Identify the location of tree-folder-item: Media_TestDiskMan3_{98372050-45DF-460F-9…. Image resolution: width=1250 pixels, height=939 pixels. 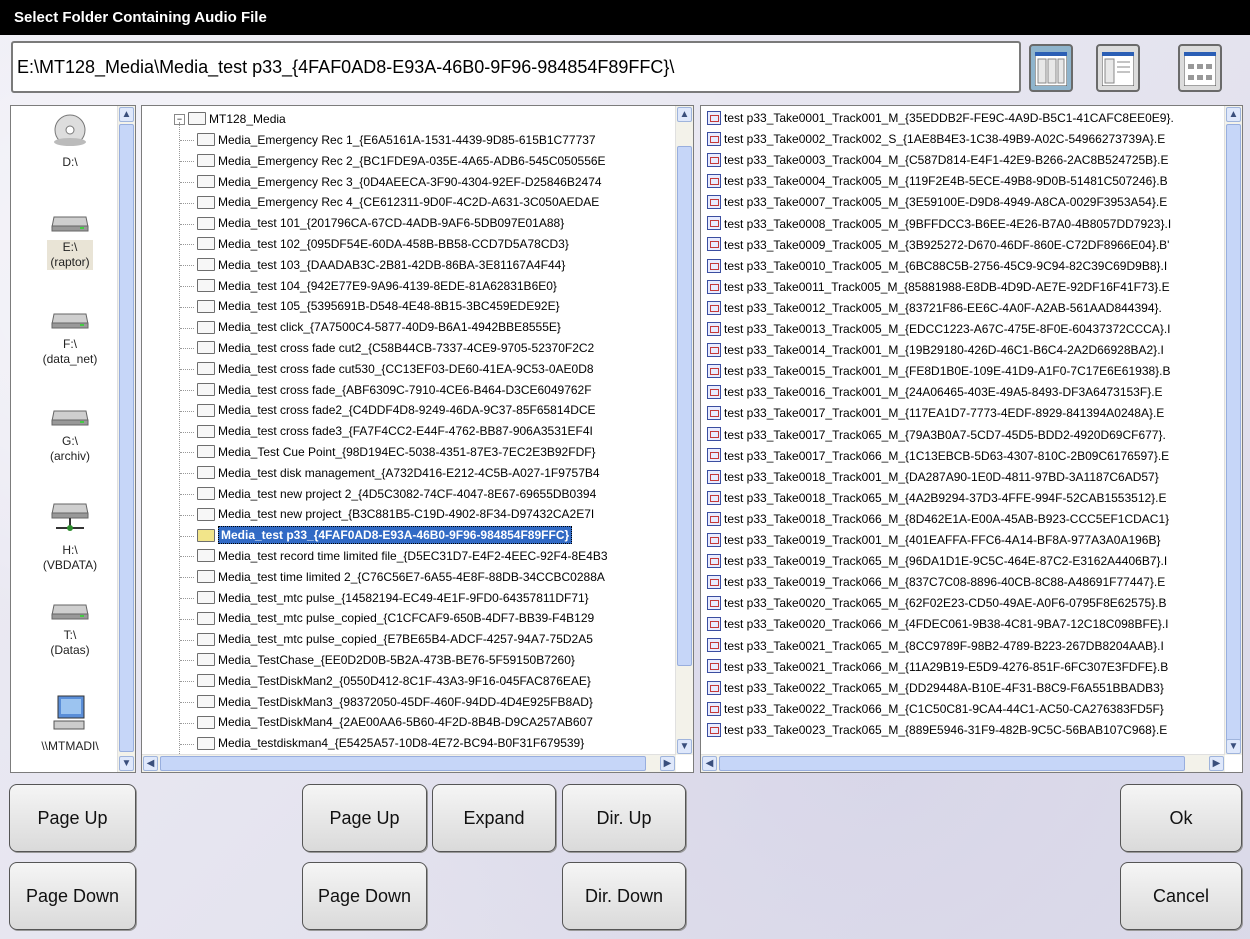
(386, 702).